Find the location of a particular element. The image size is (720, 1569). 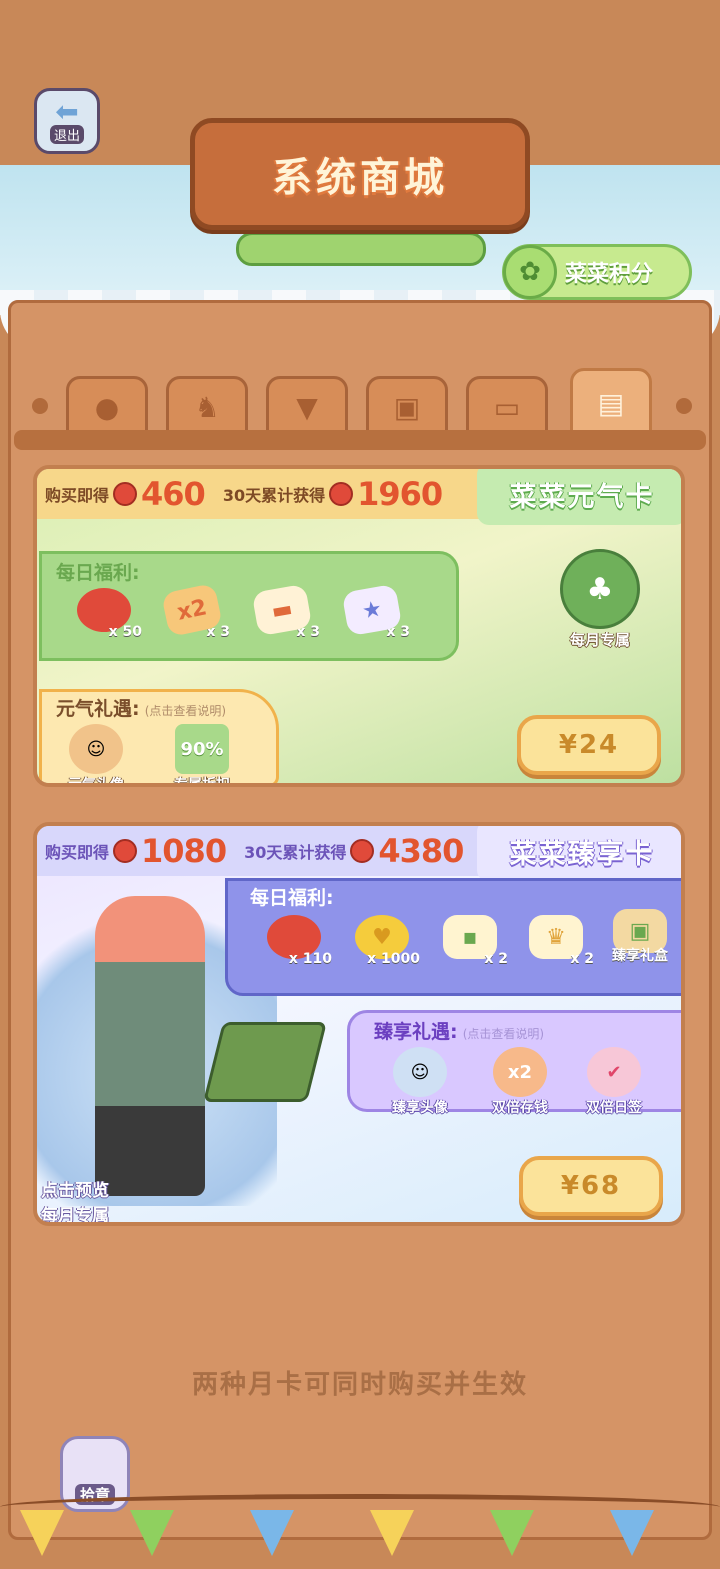

perk-item: 90% 专属折扣 is located at coordinates (202, 755).